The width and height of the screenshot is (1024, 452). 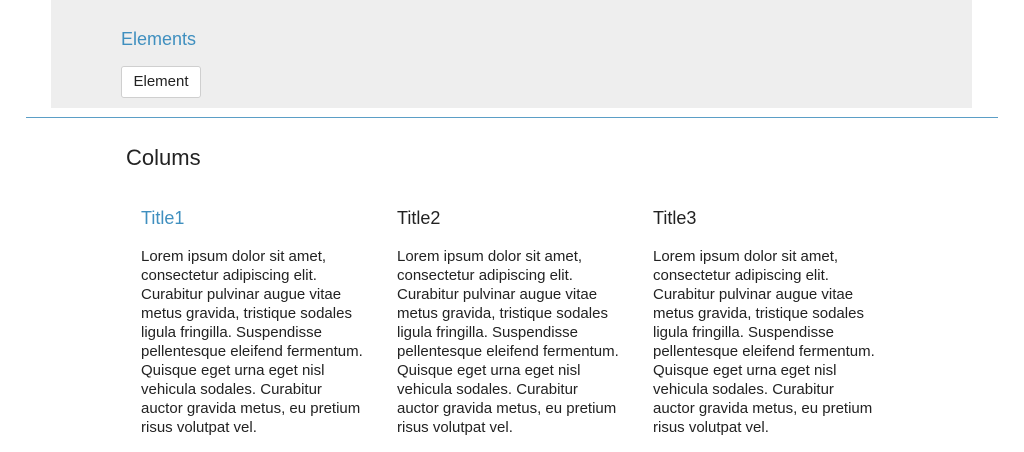 What do you see at coordinates (159, 39) in the screenshot?
I see `elements-panel-title: Elements` at bounding box center [159, 39].